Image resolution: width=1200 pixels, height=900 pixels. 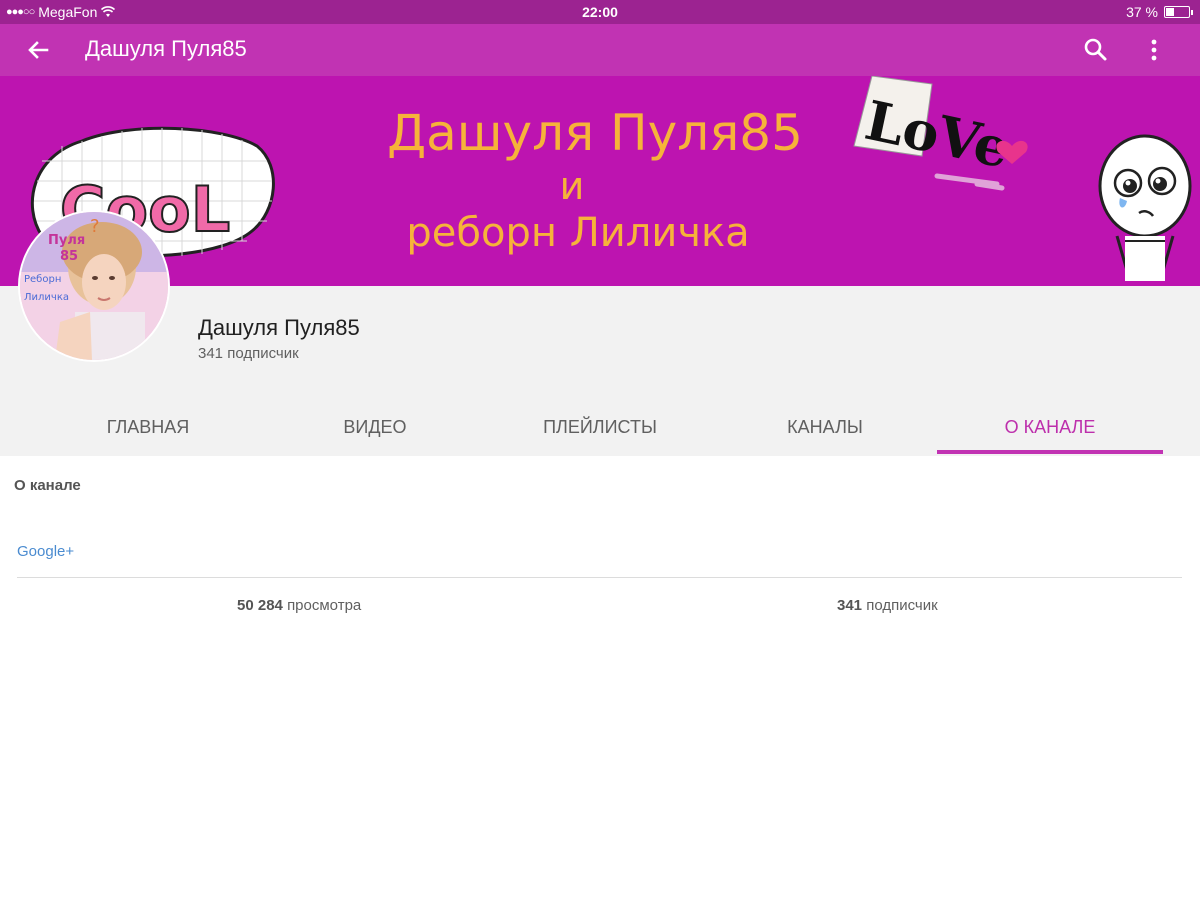 I want to click on app-bar: Дашуля Пуля85, so click(x=600, y=50).